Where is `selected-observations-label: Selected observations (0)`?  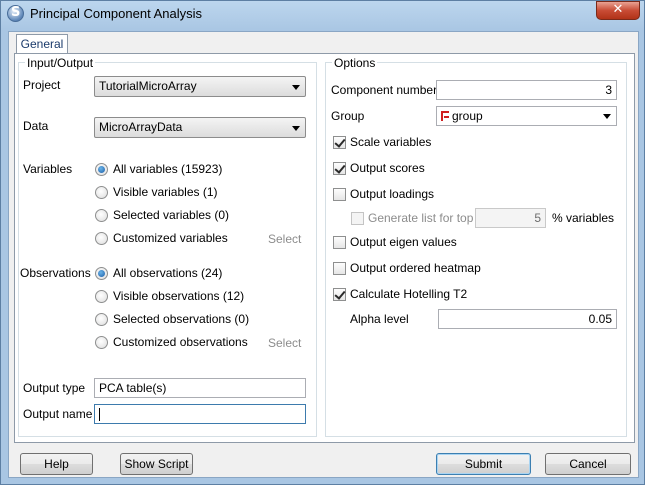
selected-observations-label: Selected observations (0) is located at coordinates (181, 319).